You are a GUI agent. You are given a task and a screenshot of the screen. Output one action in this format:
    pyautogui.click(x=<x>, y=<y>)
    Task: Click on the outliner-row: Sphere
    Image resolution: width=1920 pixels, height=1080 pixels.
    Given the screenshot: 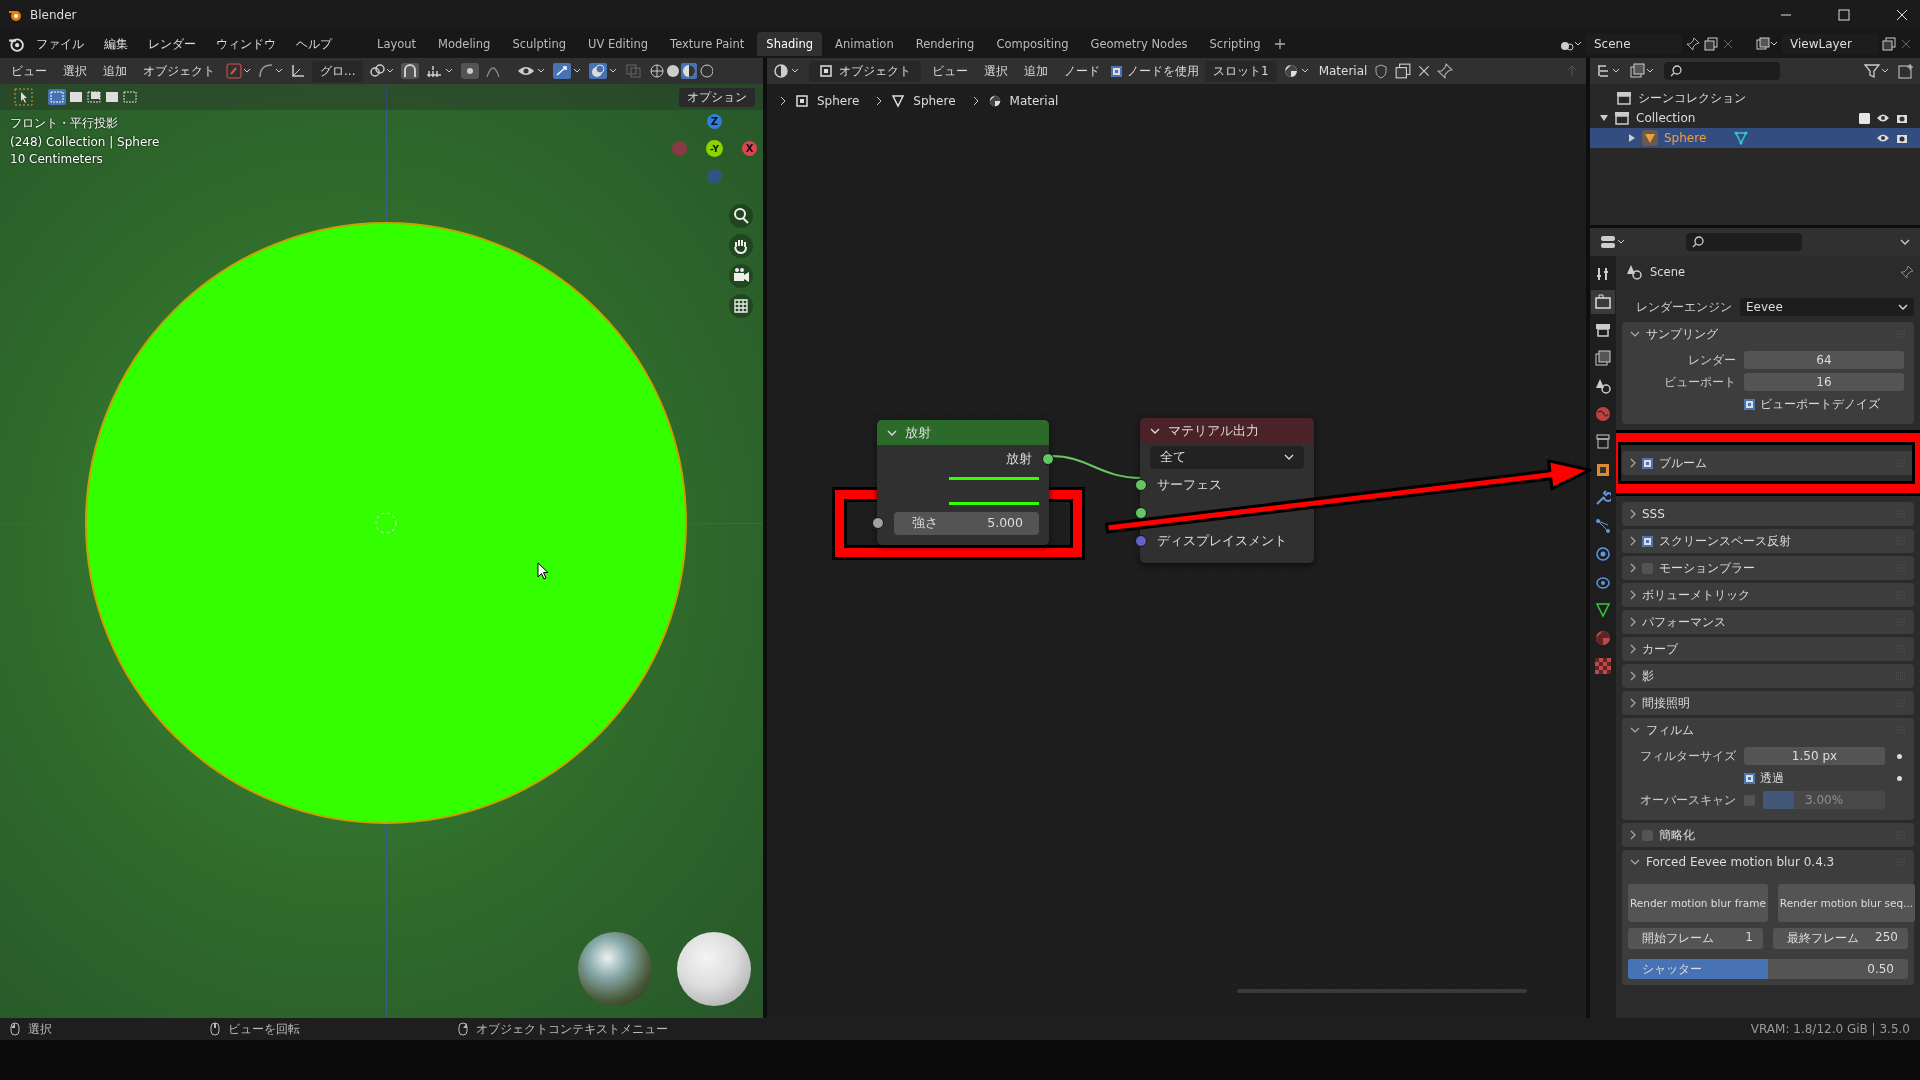 What is the action you would take?
    pyautogui.click(x=1755, y=138)
    